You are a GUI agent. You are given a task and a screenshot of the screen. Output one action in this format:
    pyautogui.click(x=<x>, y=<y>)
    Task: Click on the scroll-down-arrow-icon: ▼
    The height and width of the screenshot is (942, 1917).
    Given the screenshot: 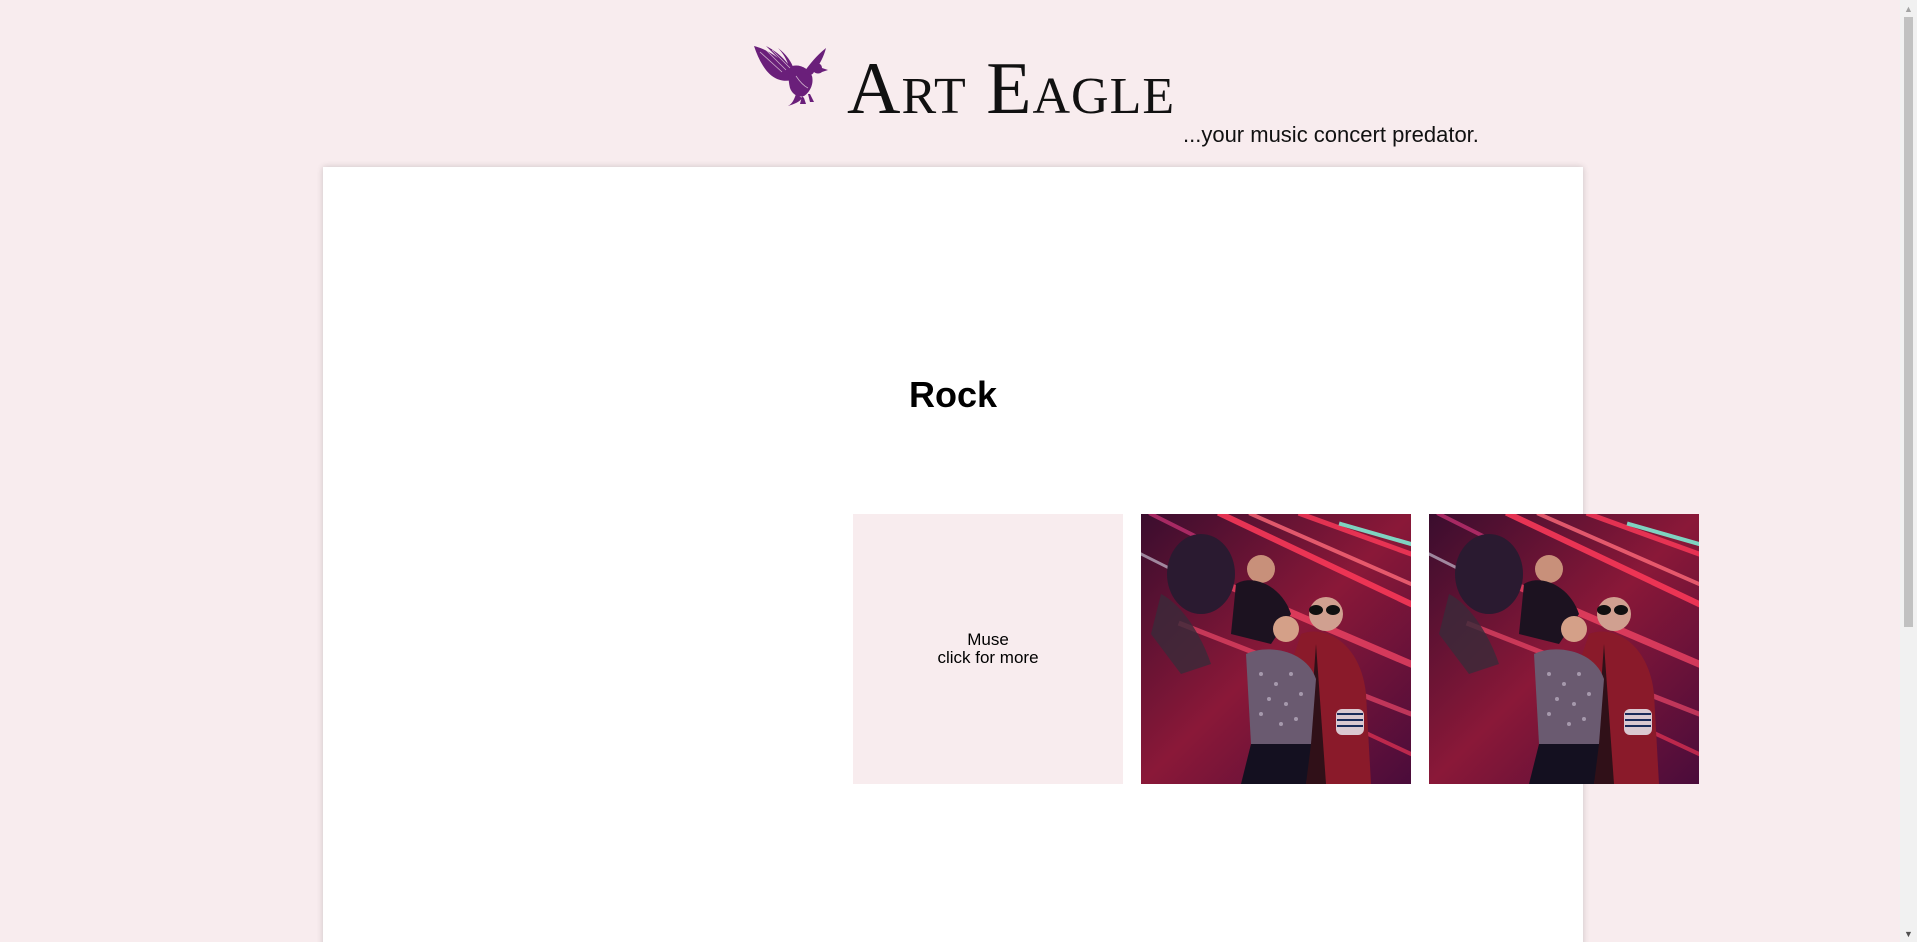 What is the action you would take?
    pyautogui.click(x=1908, y=933)
    